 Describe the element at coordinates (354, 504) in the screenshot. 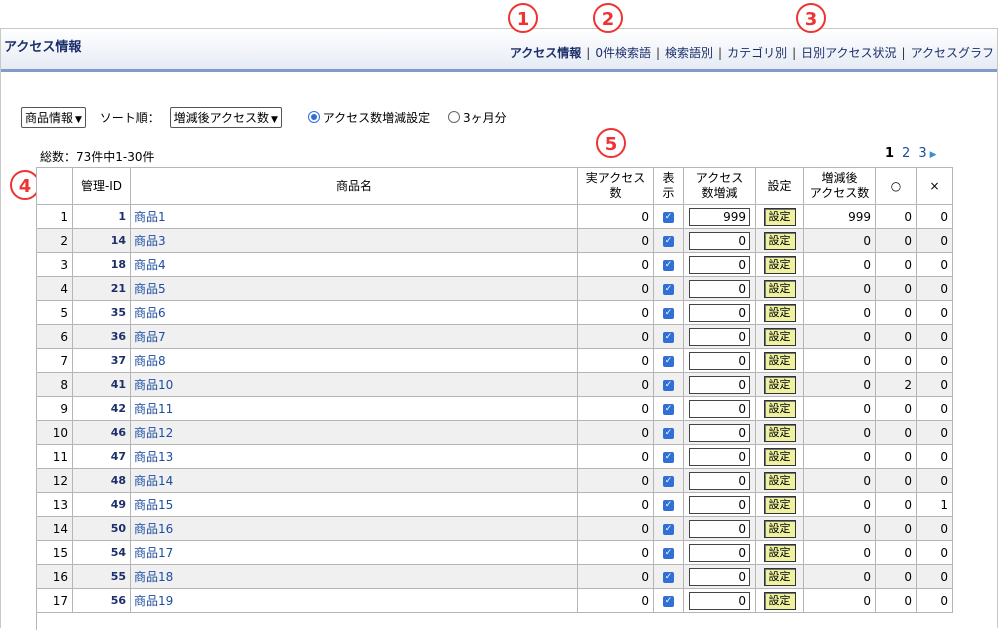

I see `product-name-link: 商品15` at that location.